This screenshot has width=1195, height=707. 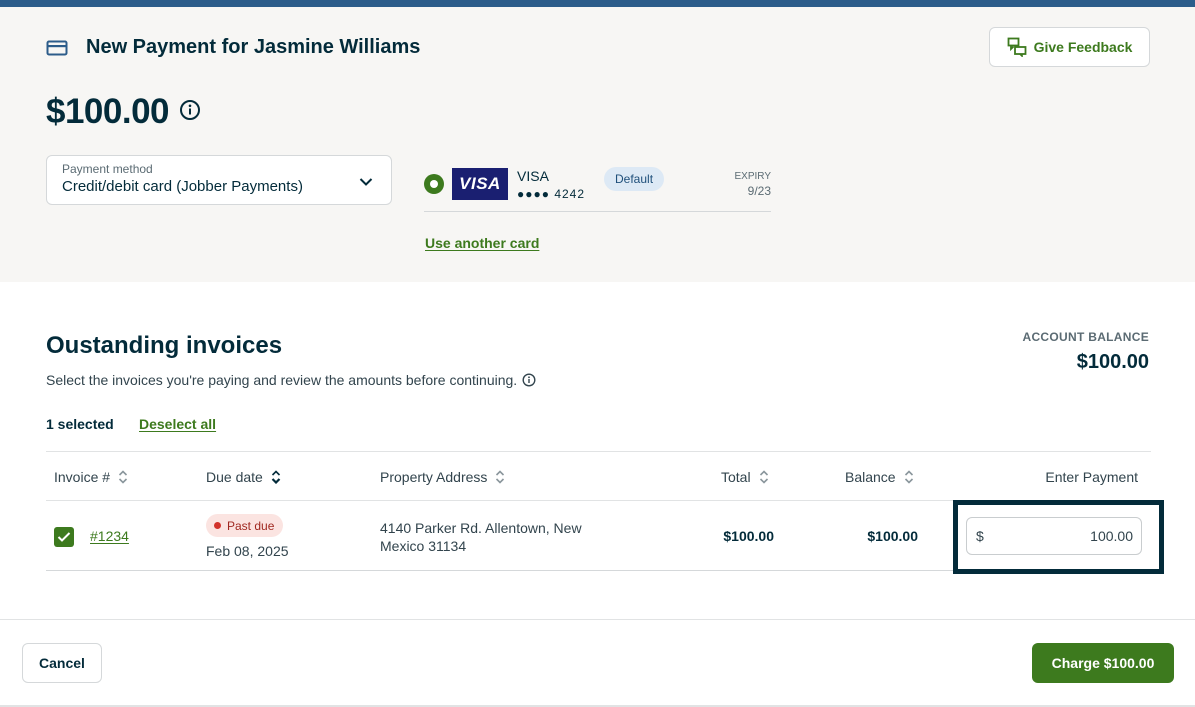 I want to click on invoice-total: $100.00, so click(x=748, y=536).